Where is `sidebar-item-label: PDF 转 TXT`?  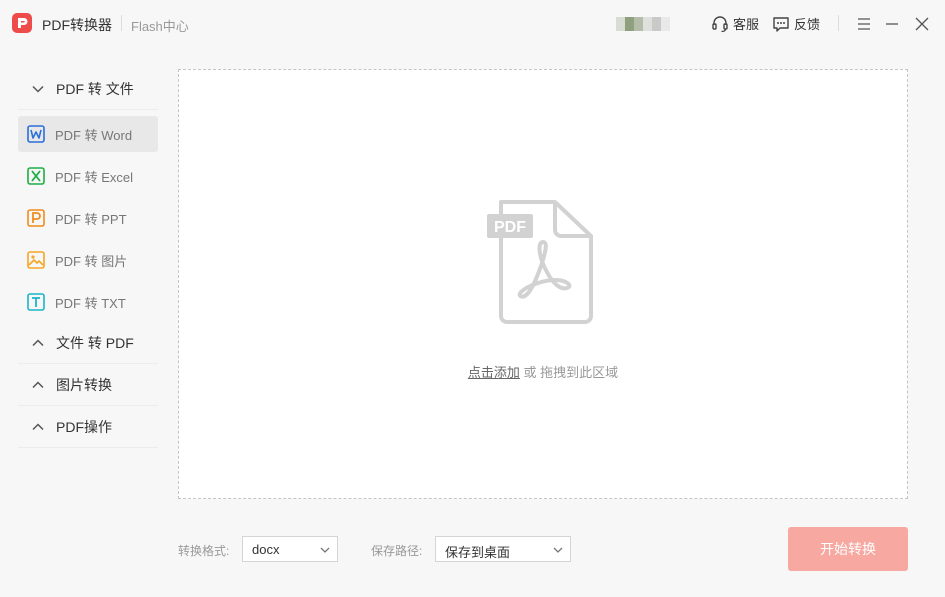
sidebar-item-label: PDF 转 TXT is located at coordinates (90, 303).